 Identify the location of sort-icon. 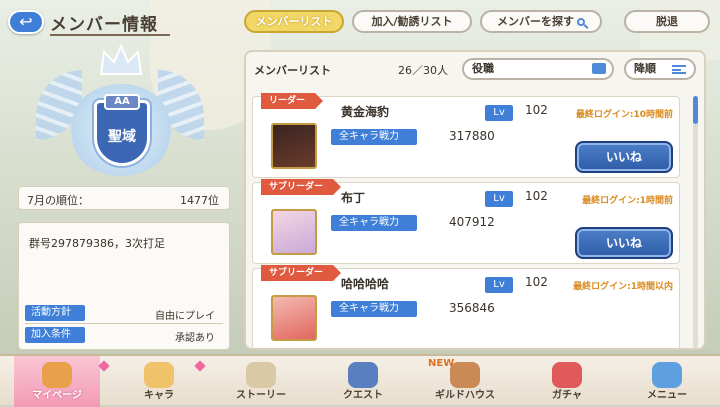
(679, 69).